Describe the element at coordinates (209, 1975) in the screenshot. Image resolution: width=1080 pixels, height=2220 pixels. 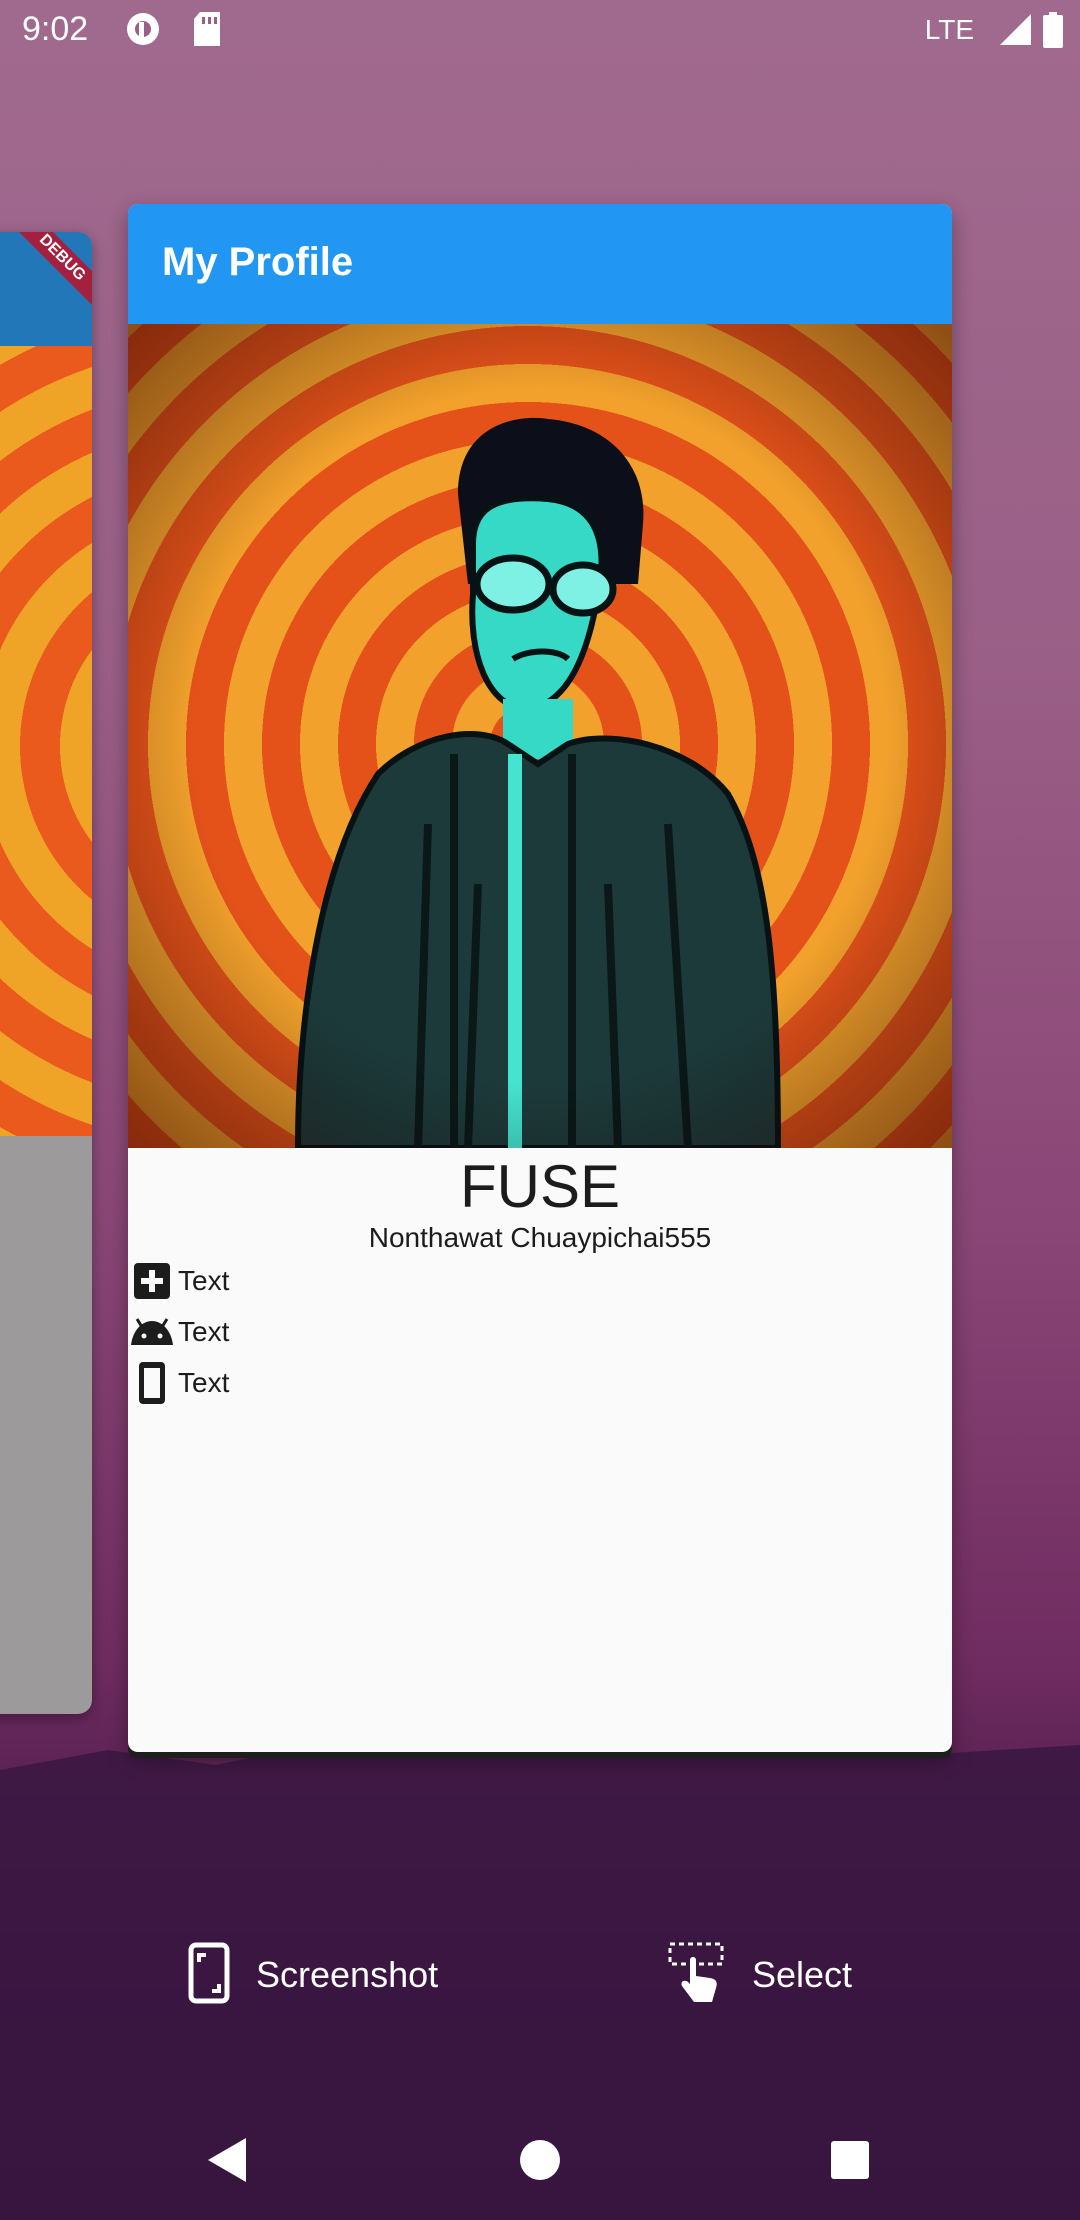
I see `screenshot-icon` at that location.